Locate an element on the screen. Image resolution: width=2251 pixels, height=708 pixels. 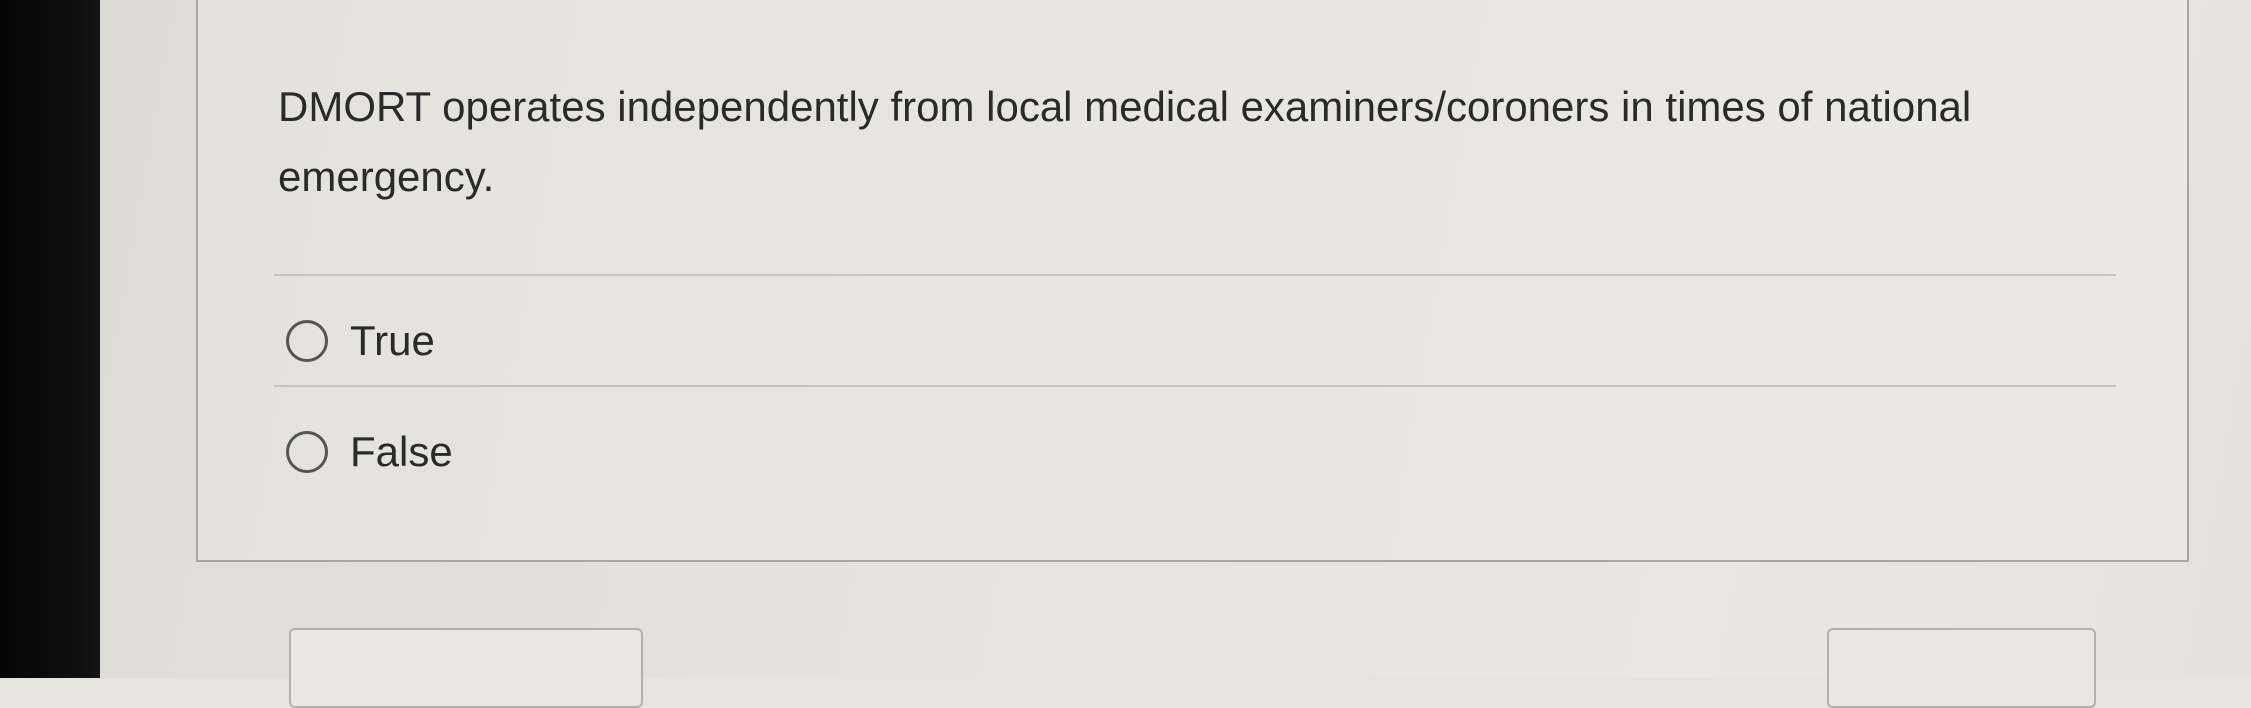
option-false: False is located at coordinates (369, 452).